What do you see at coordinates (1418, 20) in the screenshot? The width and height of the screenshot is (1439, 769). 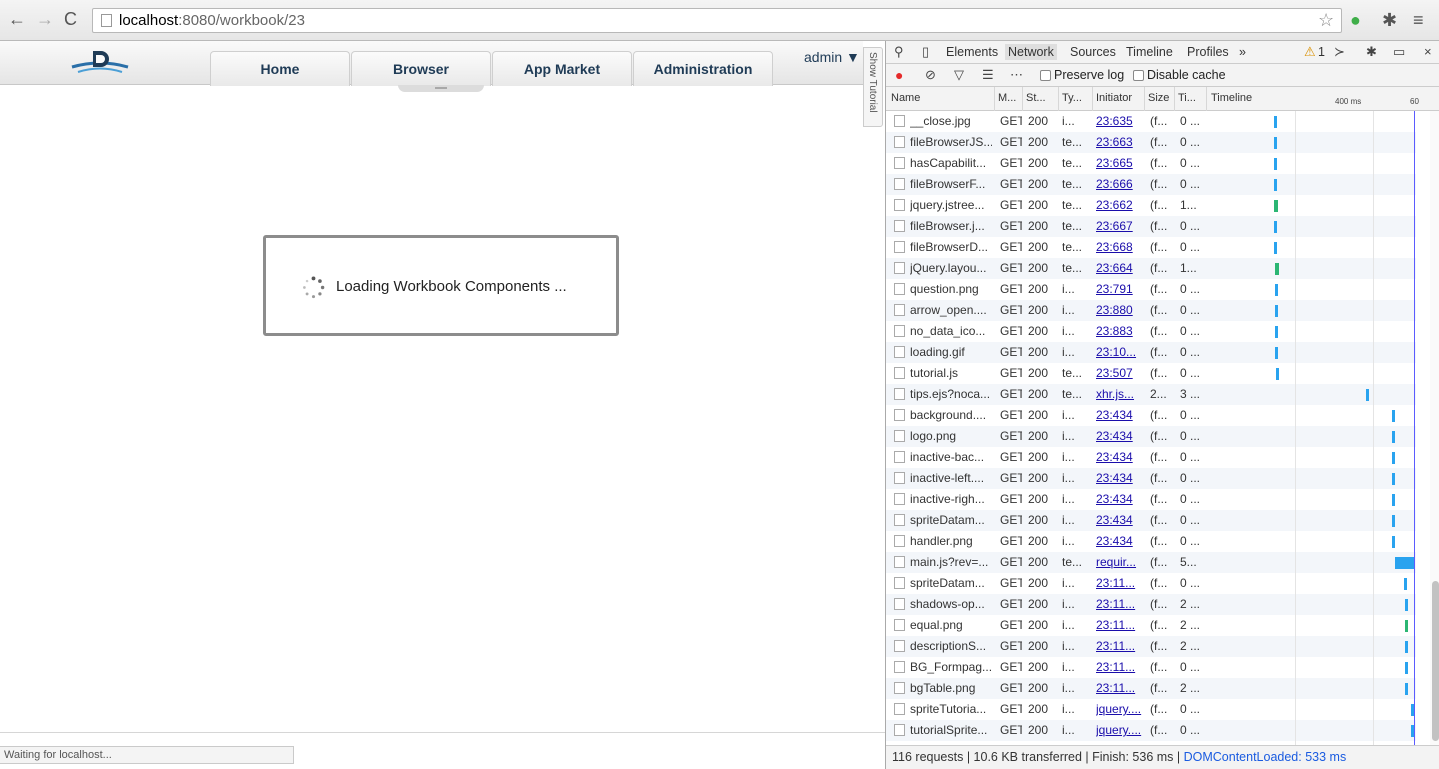 I see `menu-icon: ≡` at bounding box center [1418, 20].